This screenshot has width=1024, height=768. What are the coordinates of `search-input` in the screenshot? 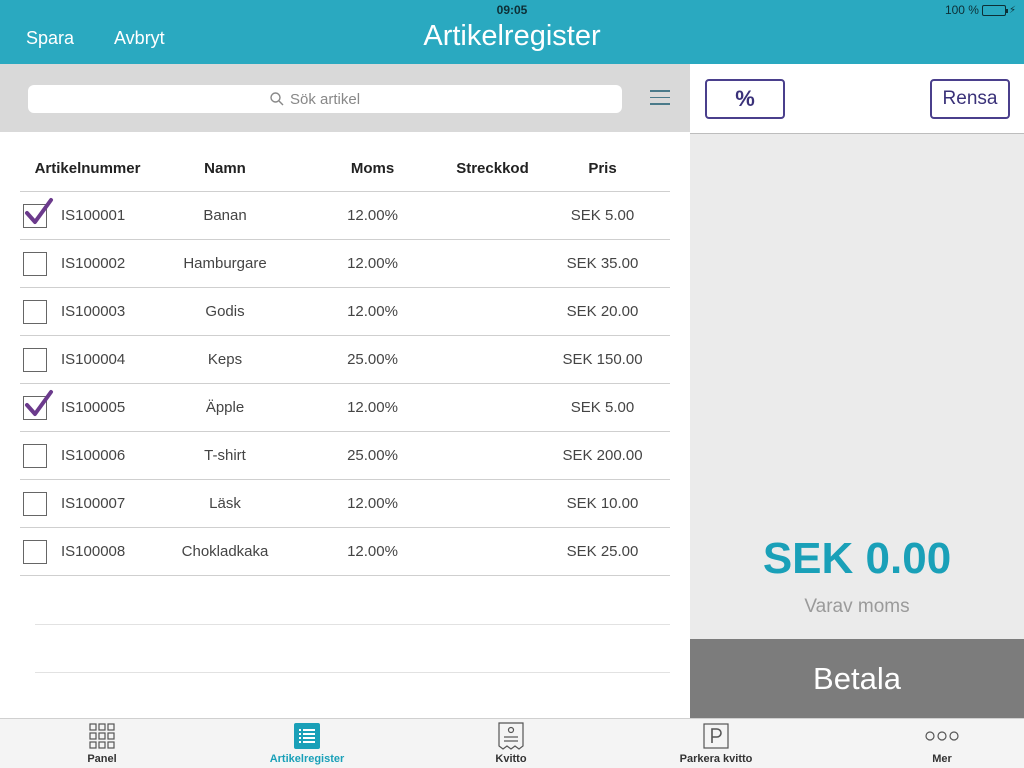 It's located at (335, 99).